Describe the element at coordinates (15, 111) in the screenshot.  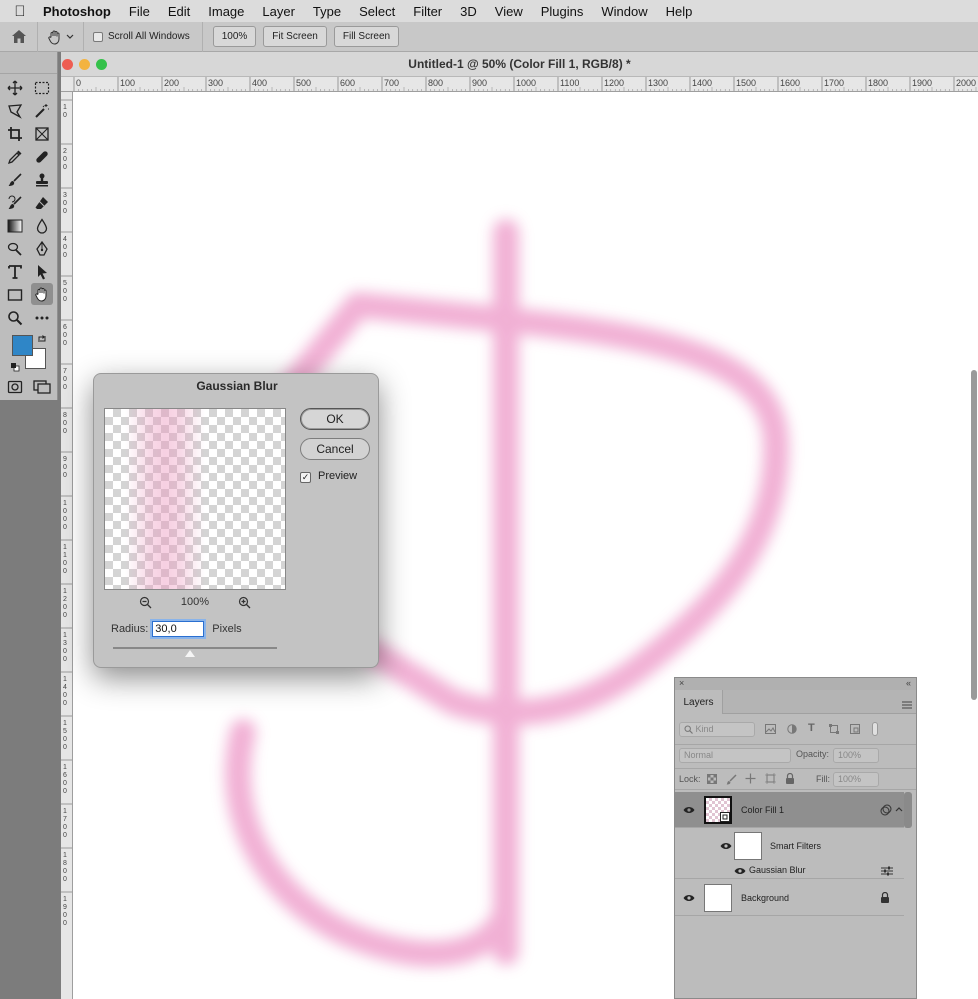
I see `lasso-tool` at that location.